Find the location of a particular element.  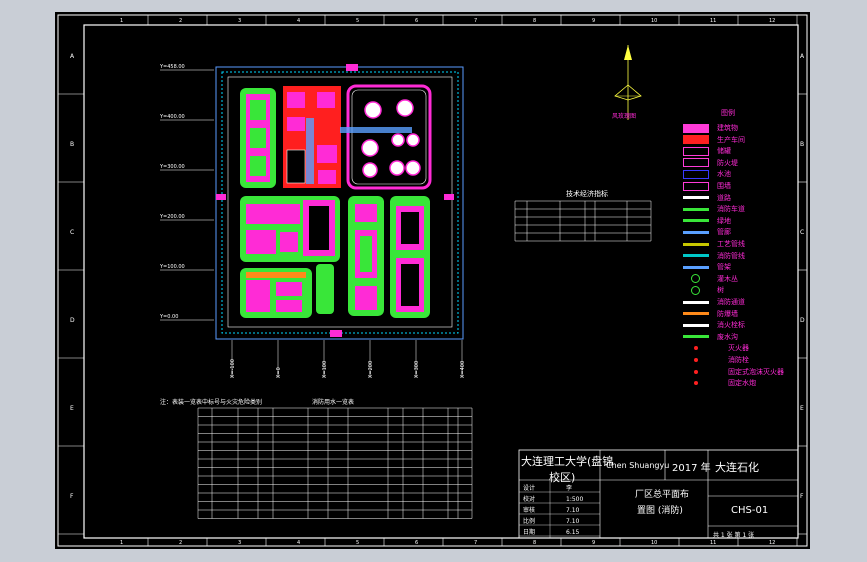

border-number-bottom: 11 is located at coordinates (713, 543).